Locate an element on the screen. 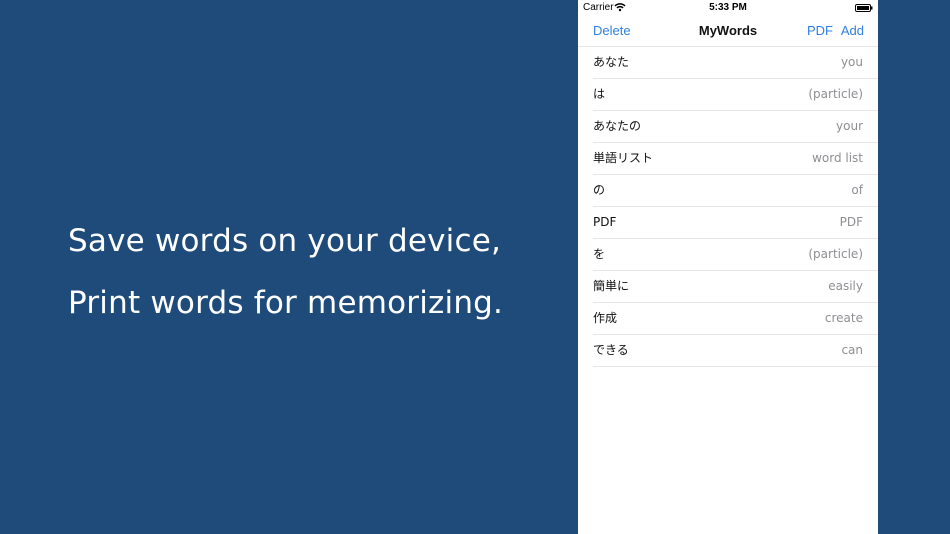 This screenshot has height=534, width=950. promo-line-save: Save words on your device, is located at coordinates (285, 241).